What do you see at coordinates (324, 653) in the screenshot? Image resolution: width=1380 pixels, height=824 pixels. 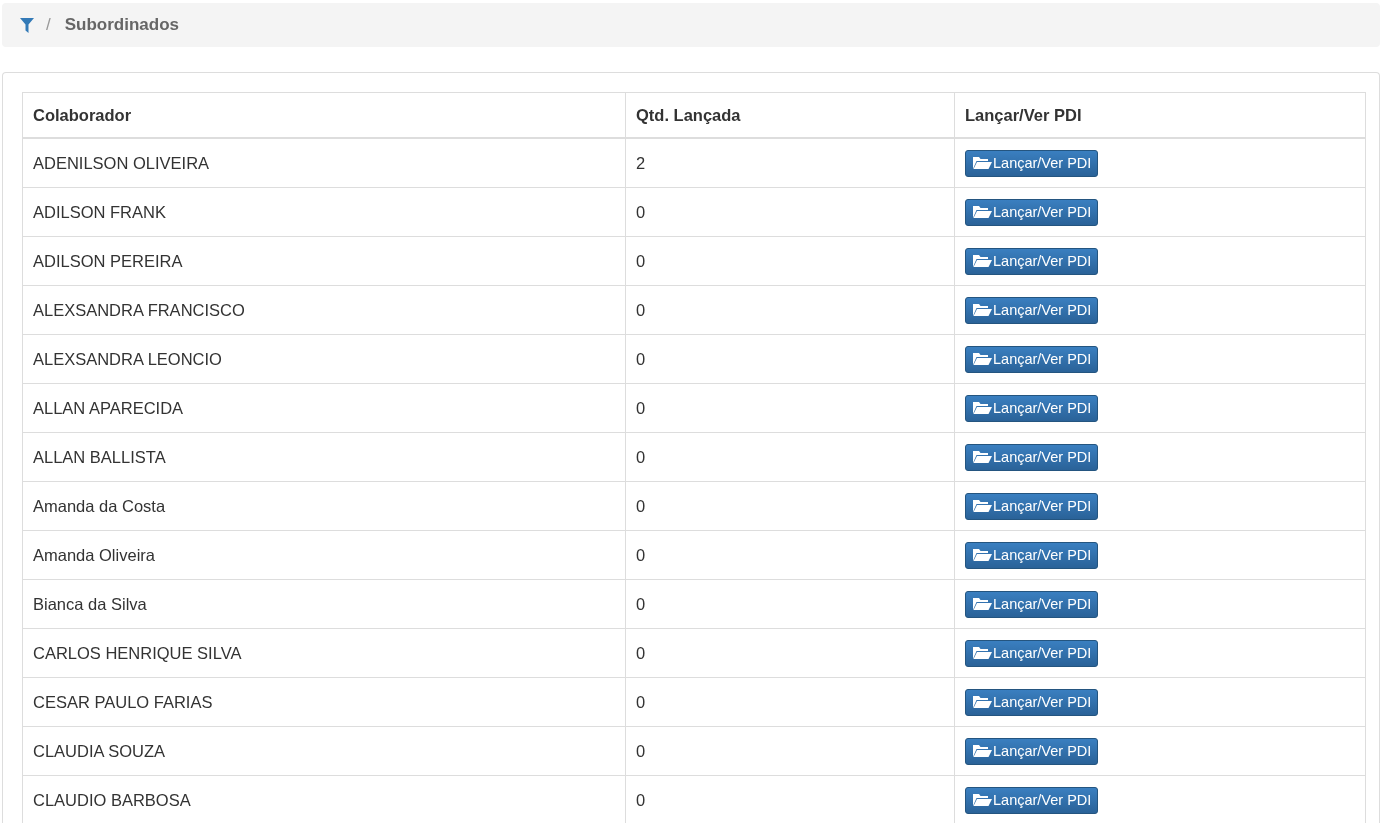 I see `name-cell: CARLOS HENRIQUE SILVA` at bounding box center [324, 653].